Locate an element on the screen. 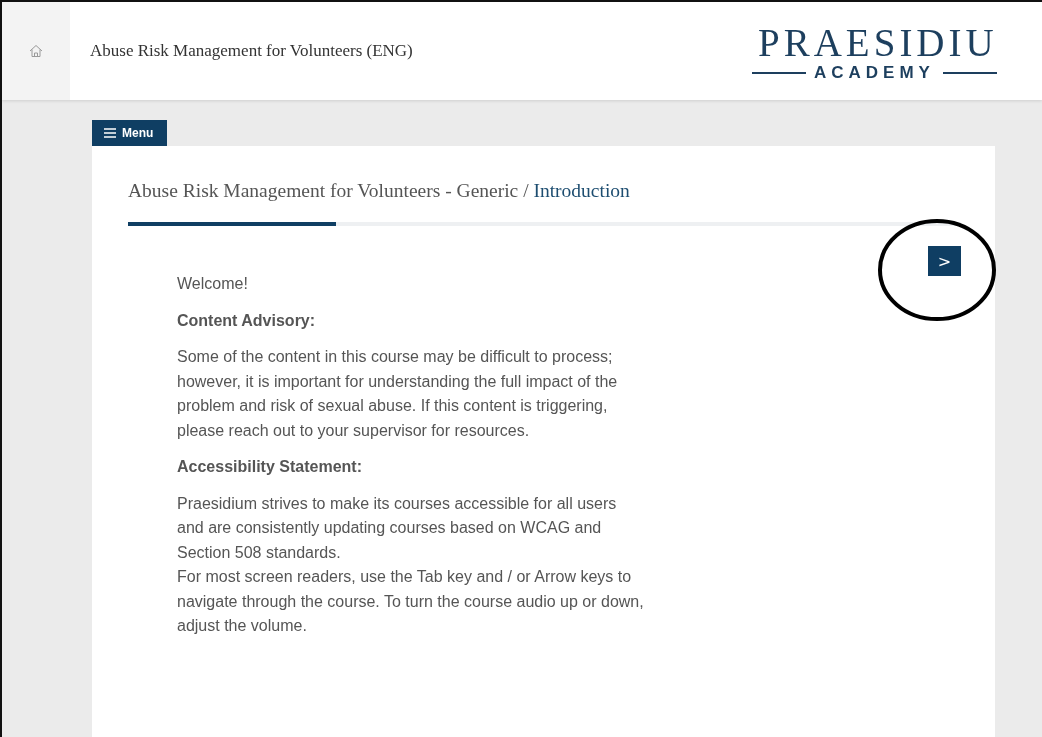 This screenshot has height=737, width=1042. course-title: Abuse Risk Management for Volunteers (ENG) is located at coordinates (252, 51).